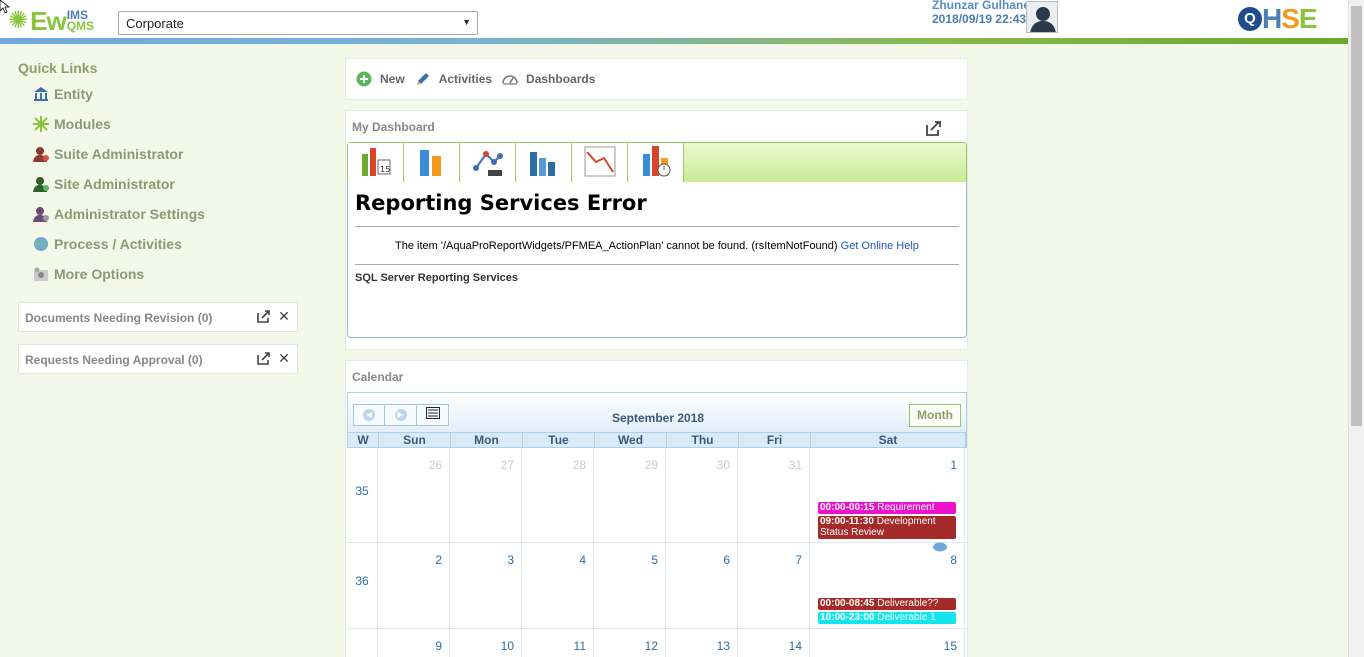 The width and height of the screenshot is (1364, 657). Describe the element at coordinates (651, 646) in the screenshot. I see `day-number: 12` at that location.